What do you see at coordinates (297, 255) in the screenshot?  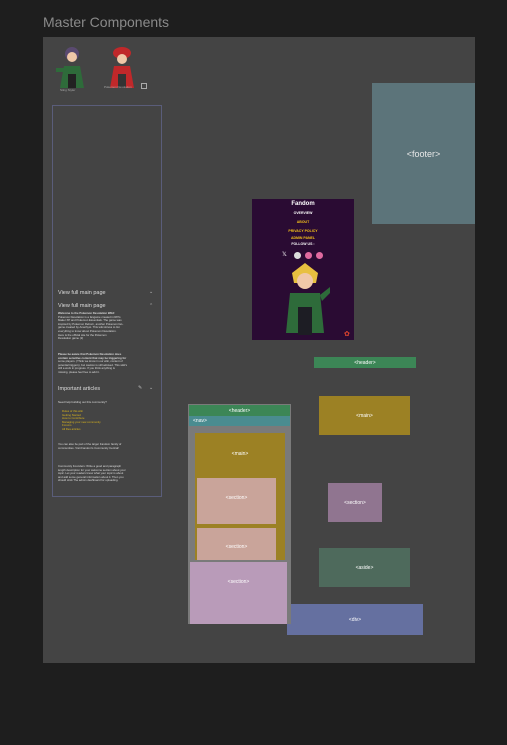 I see `circle-social-icon` at bounding box center [297, 255].